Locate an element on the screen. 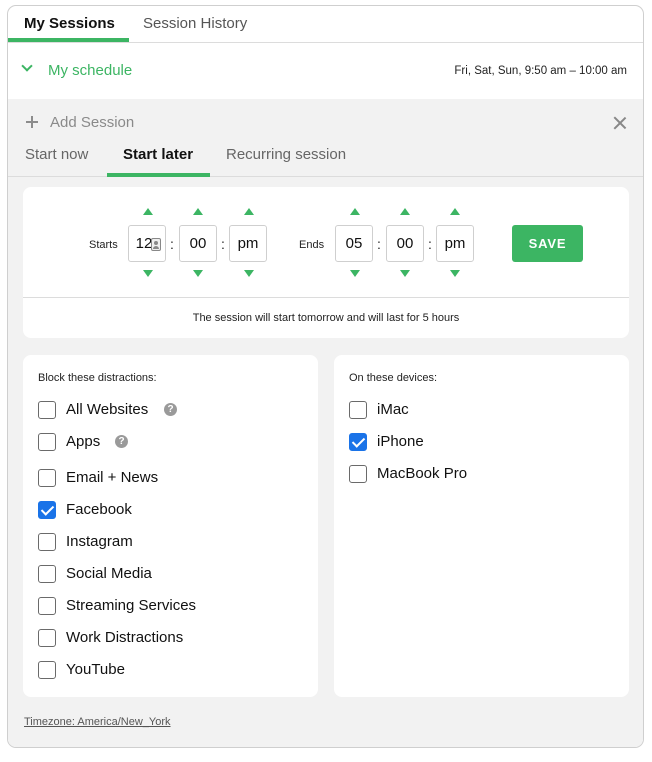  social-media-label: Social Media is located at coordinates (109, 573).